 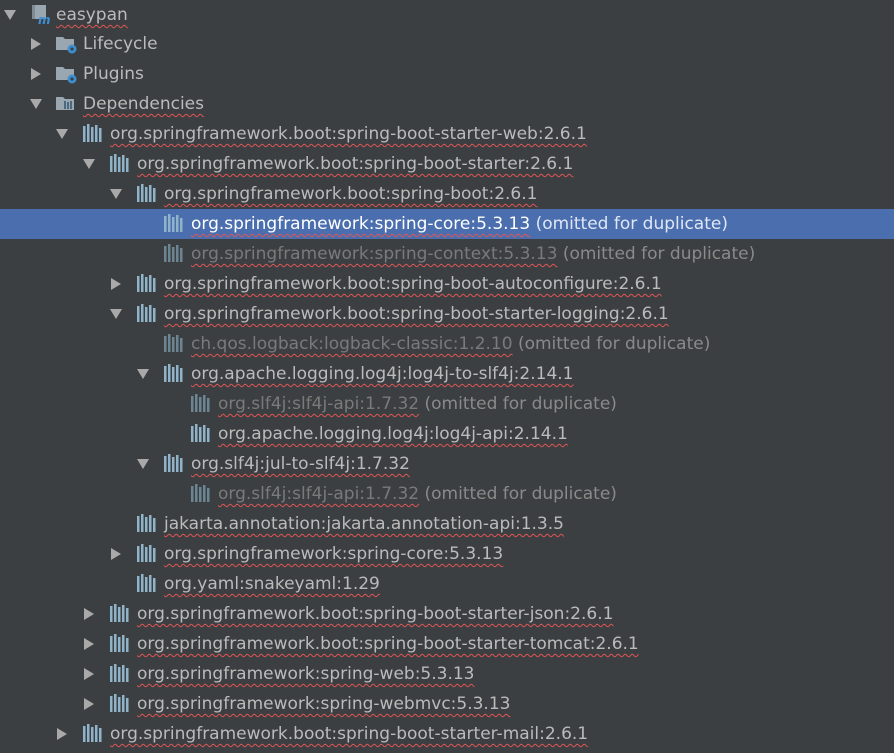 I want to click on dependency-row: org.yaml:snakeyaml:1.29, so click(x=447, y=584).